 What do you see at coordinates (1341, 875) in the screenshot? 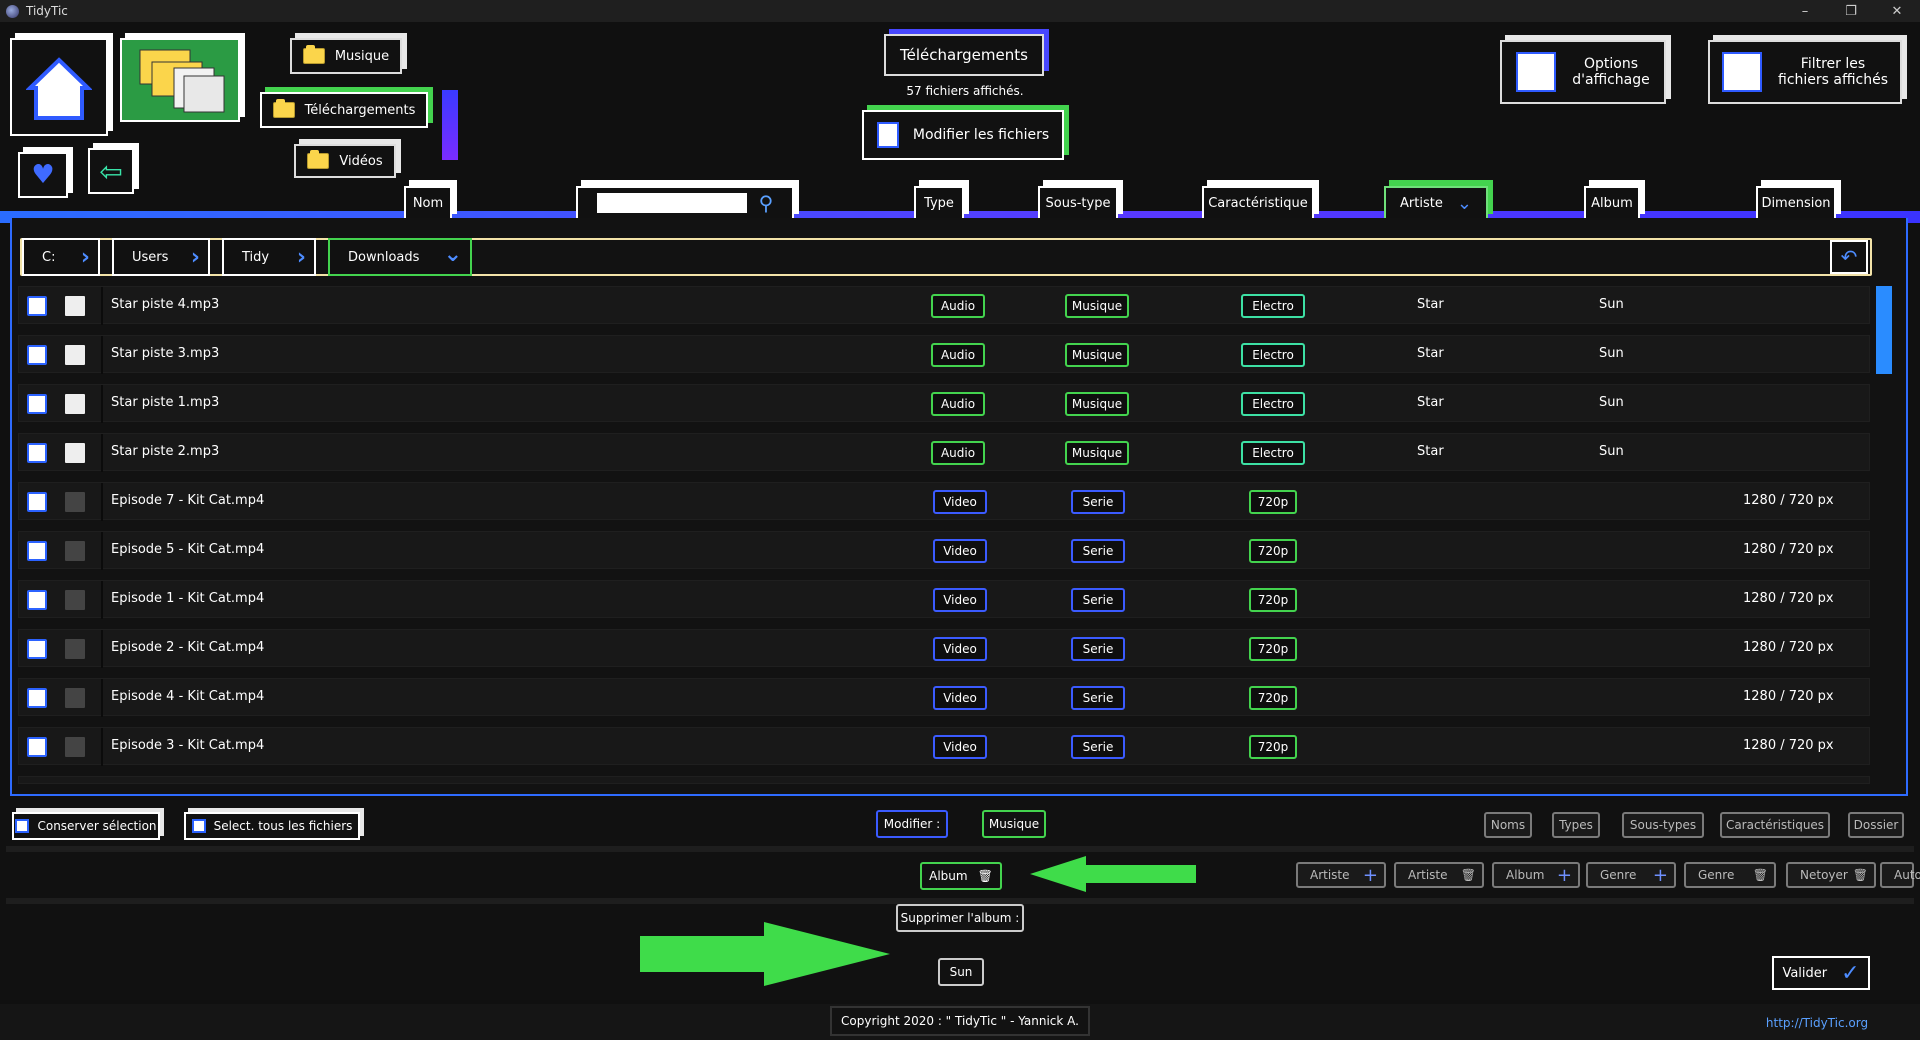
I see `tool-artiste-button: Artiste +` at bounding box center [1341, 875].